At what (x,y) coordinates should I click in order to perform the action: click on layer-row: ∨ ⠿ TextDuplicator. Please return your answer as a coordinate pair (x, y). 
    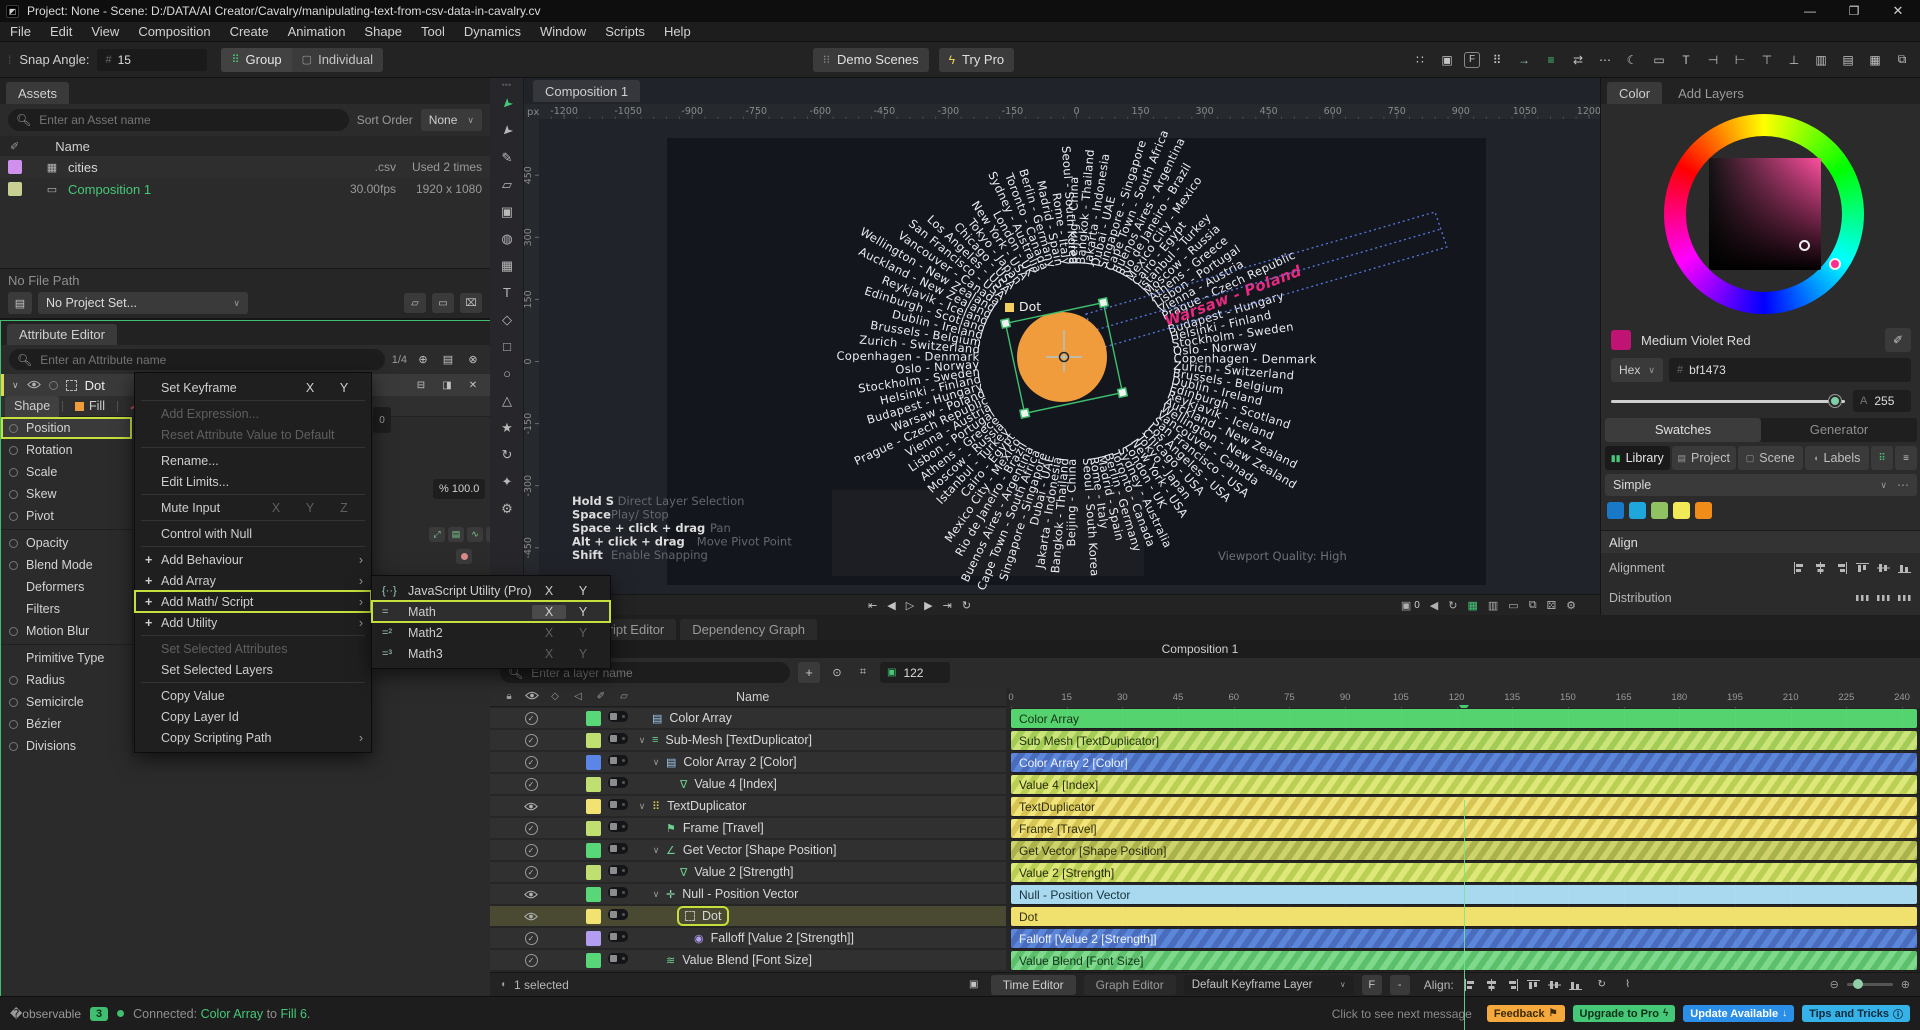
    Looking at the image, I should click on (748, 806).